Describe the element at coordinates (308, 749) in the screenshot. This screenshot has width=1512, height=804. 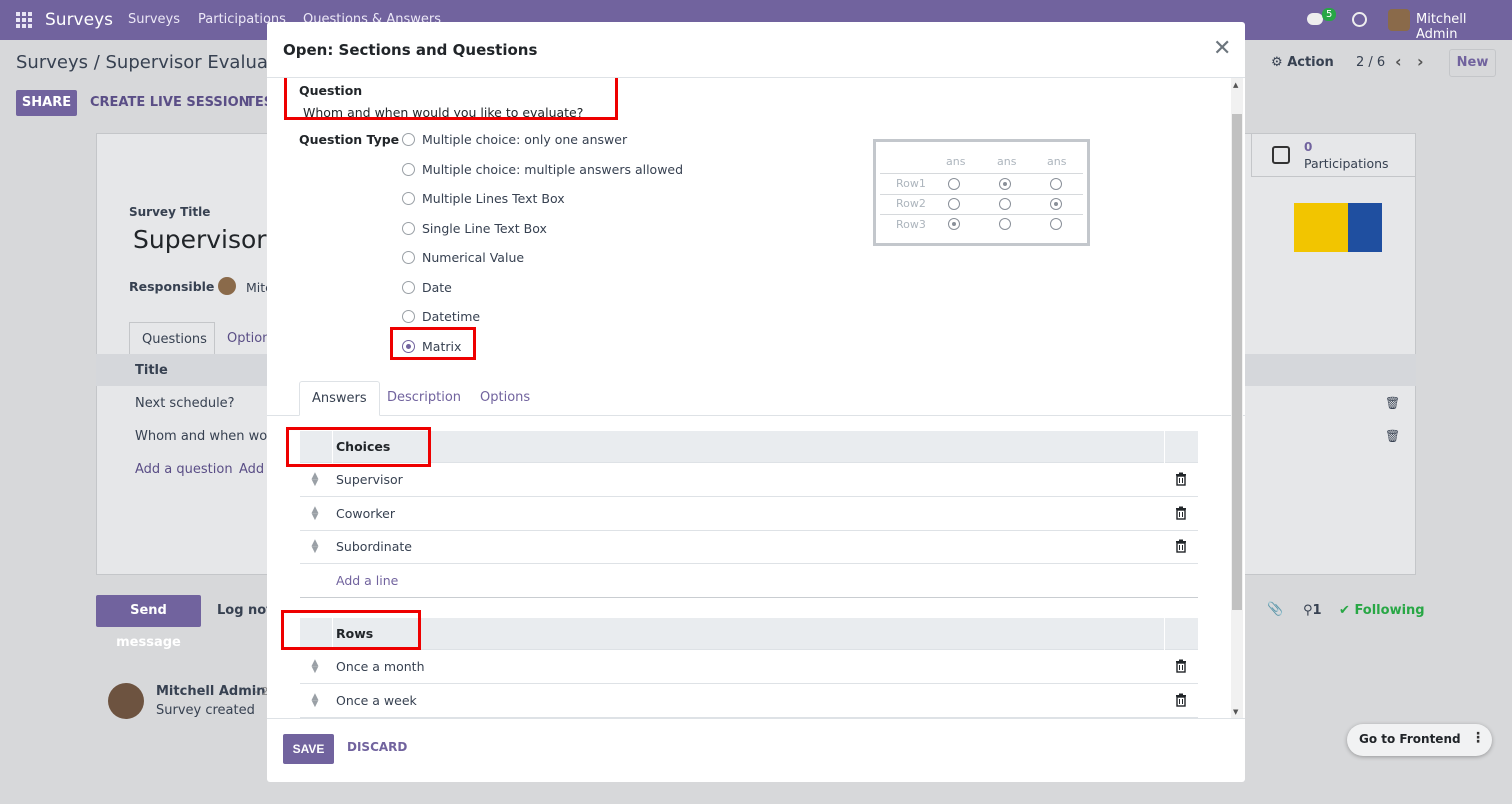
I see `save-button: SAVE` at that location.